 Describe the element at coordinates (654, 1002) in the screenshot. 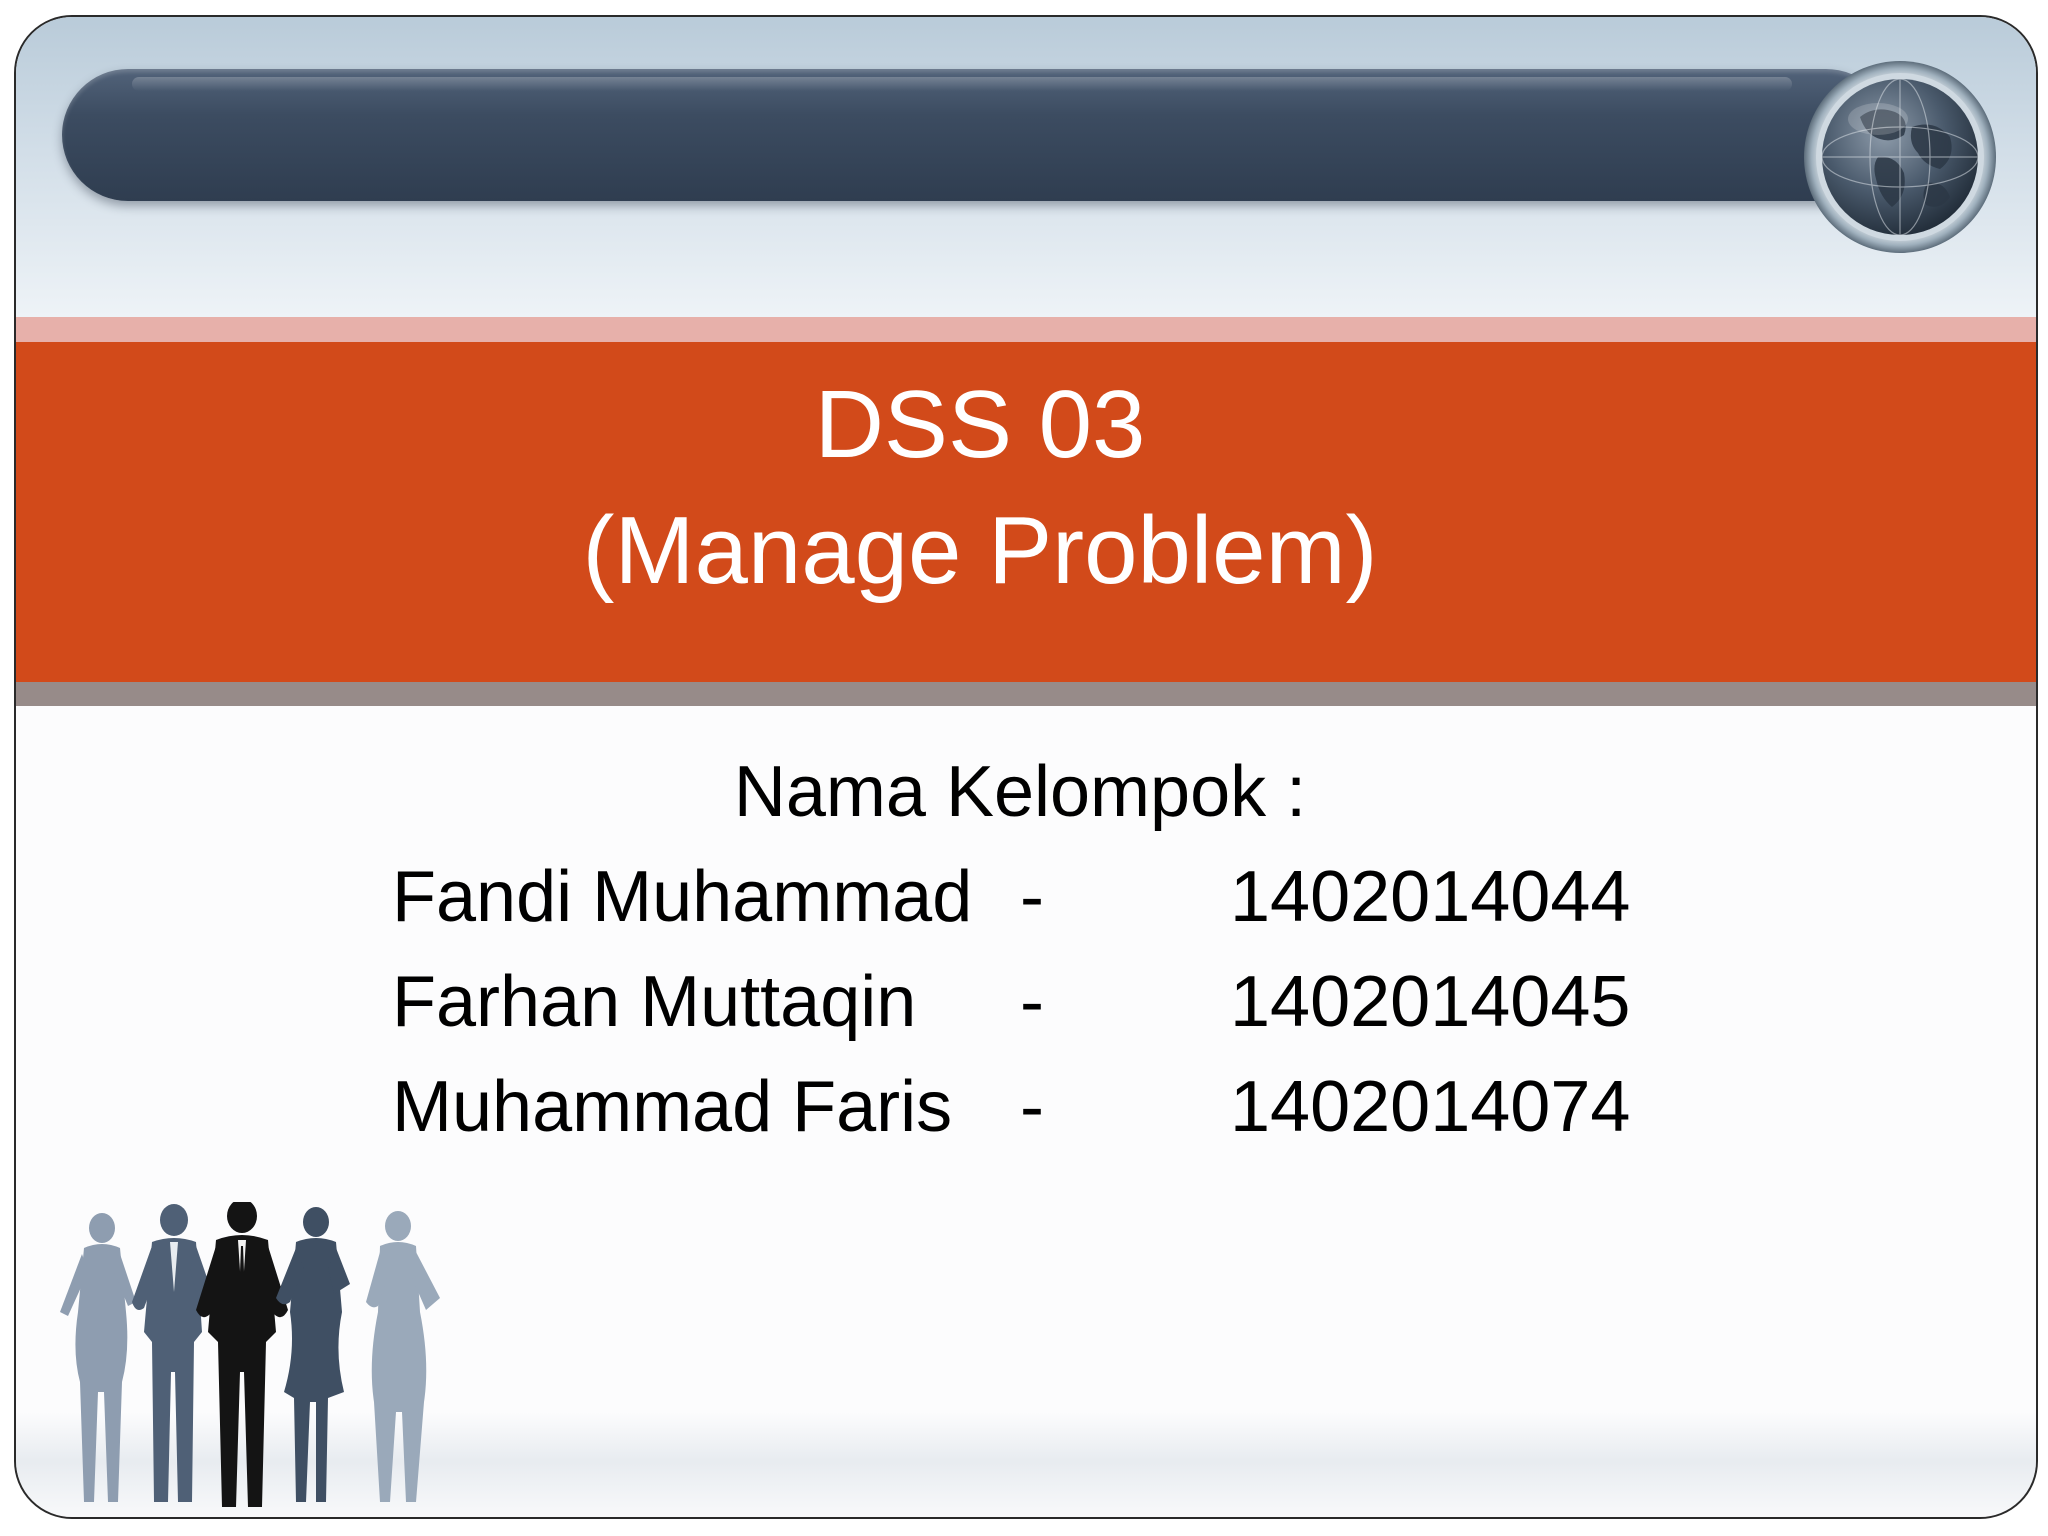

I see `member-name: Farhan Muttaqin` at that location.